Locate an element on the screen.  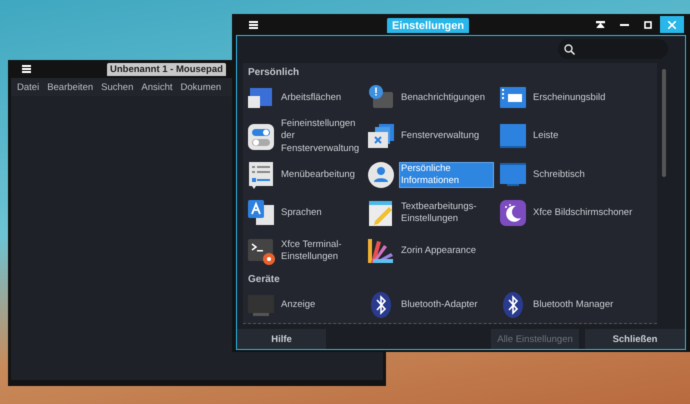
window-title: Einstellungen is located at coordinates (428, 25).